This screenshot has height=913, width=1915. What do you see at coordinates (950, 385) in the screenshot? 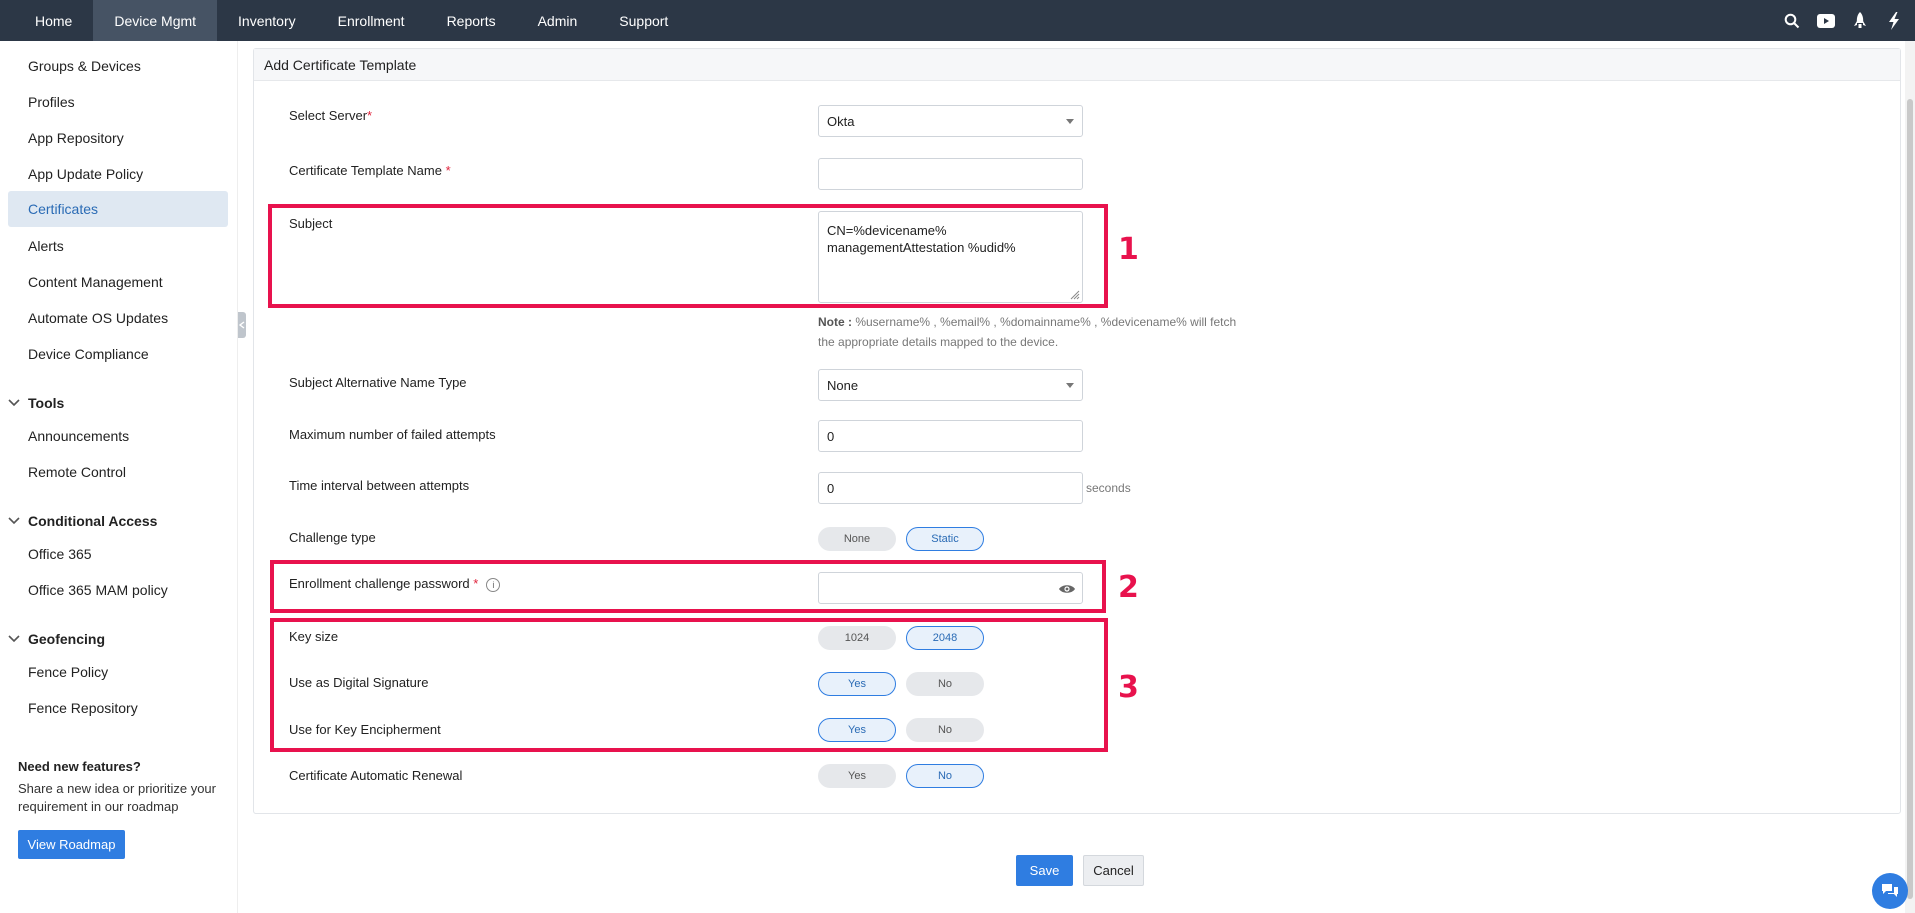
I see `san-type-dropdown: None` at bounding box center [950, 385].